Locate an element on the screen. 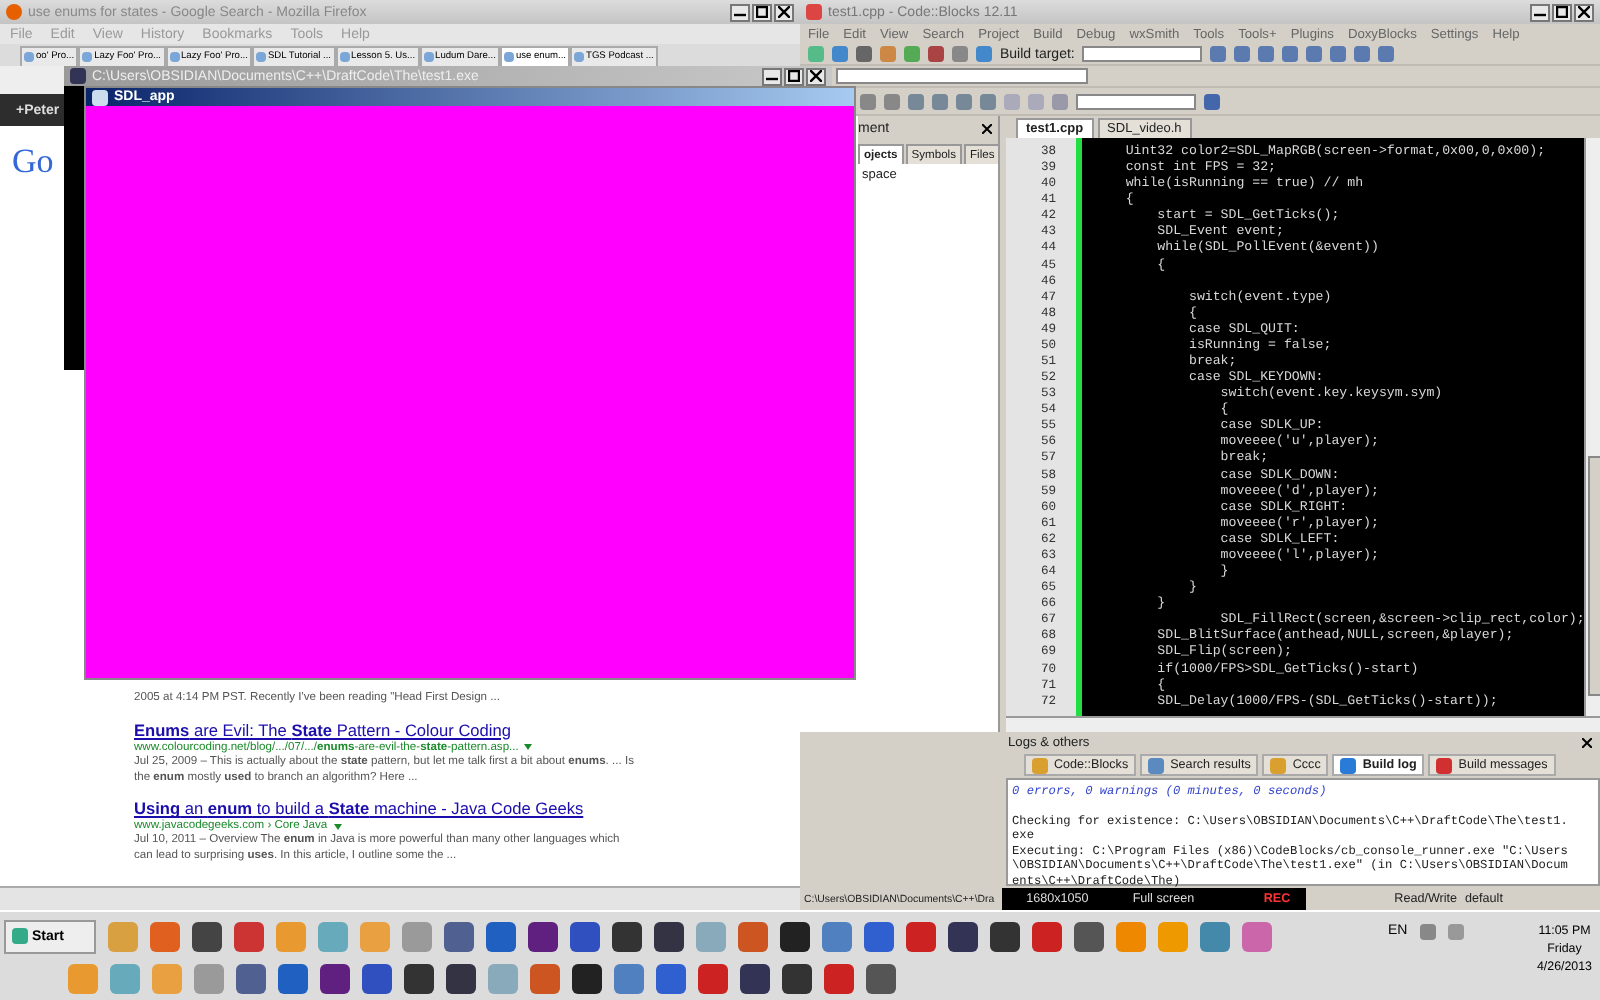 The width and height of the screenshot is (1600, 1000). scope-dropdown is located at coordinates (962, 76).